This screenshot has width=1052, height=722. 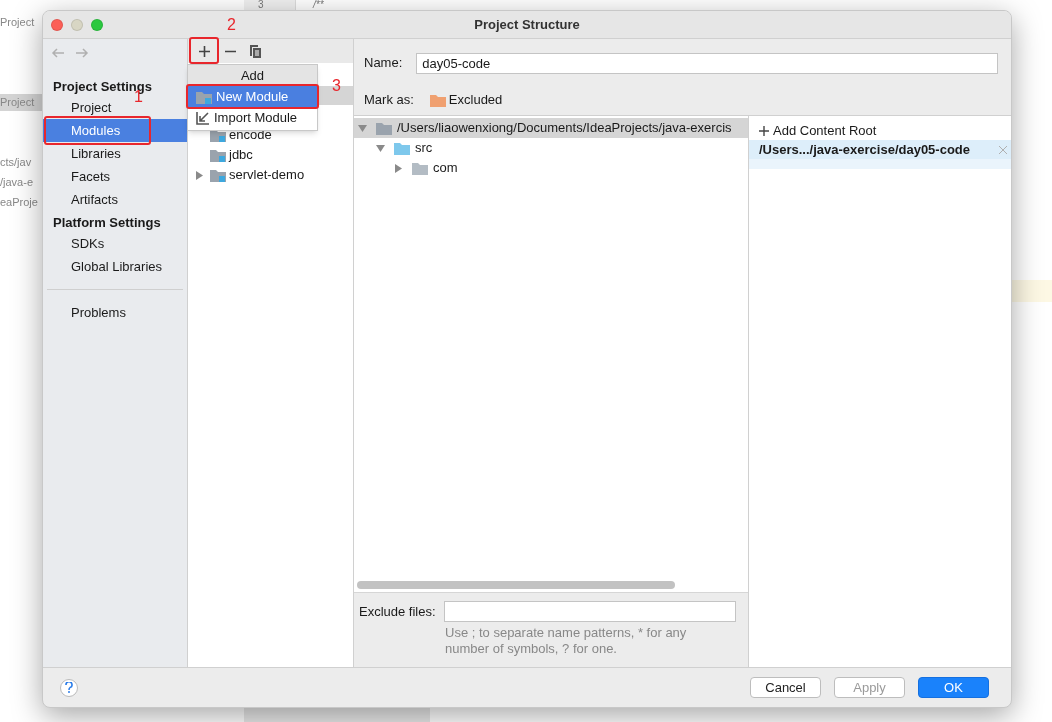 I want to click on hint-text: Use ; to separate name patterns, * for any number of symbols, ? for one., so click(x=566, y=641).